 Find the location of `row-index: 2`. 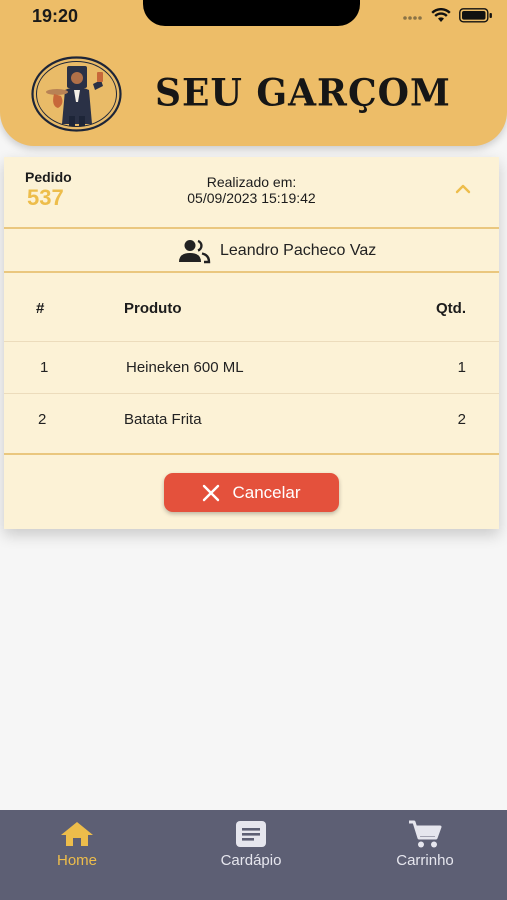

row-index: 2 is located at coordinates (42, 419).